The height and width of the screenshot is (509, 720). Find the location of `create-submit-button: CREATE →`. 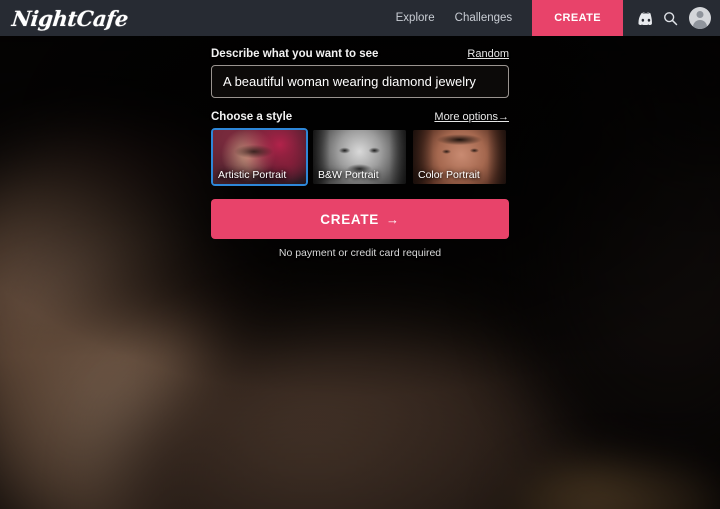

create-submit-button: CREATE → is located at coordinates (360, 219).